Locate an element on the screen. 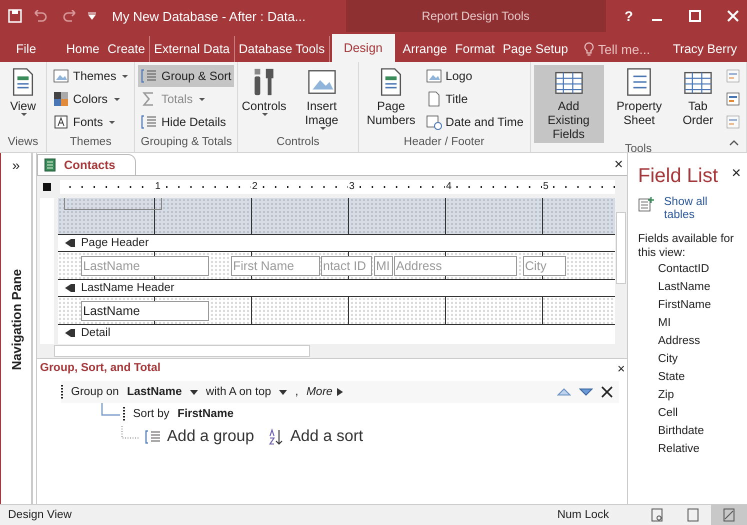 Image resolution: width=747 pixels, height=525 pixels. ribbon-button: Group & Sort is located at coordinates (186, 76).